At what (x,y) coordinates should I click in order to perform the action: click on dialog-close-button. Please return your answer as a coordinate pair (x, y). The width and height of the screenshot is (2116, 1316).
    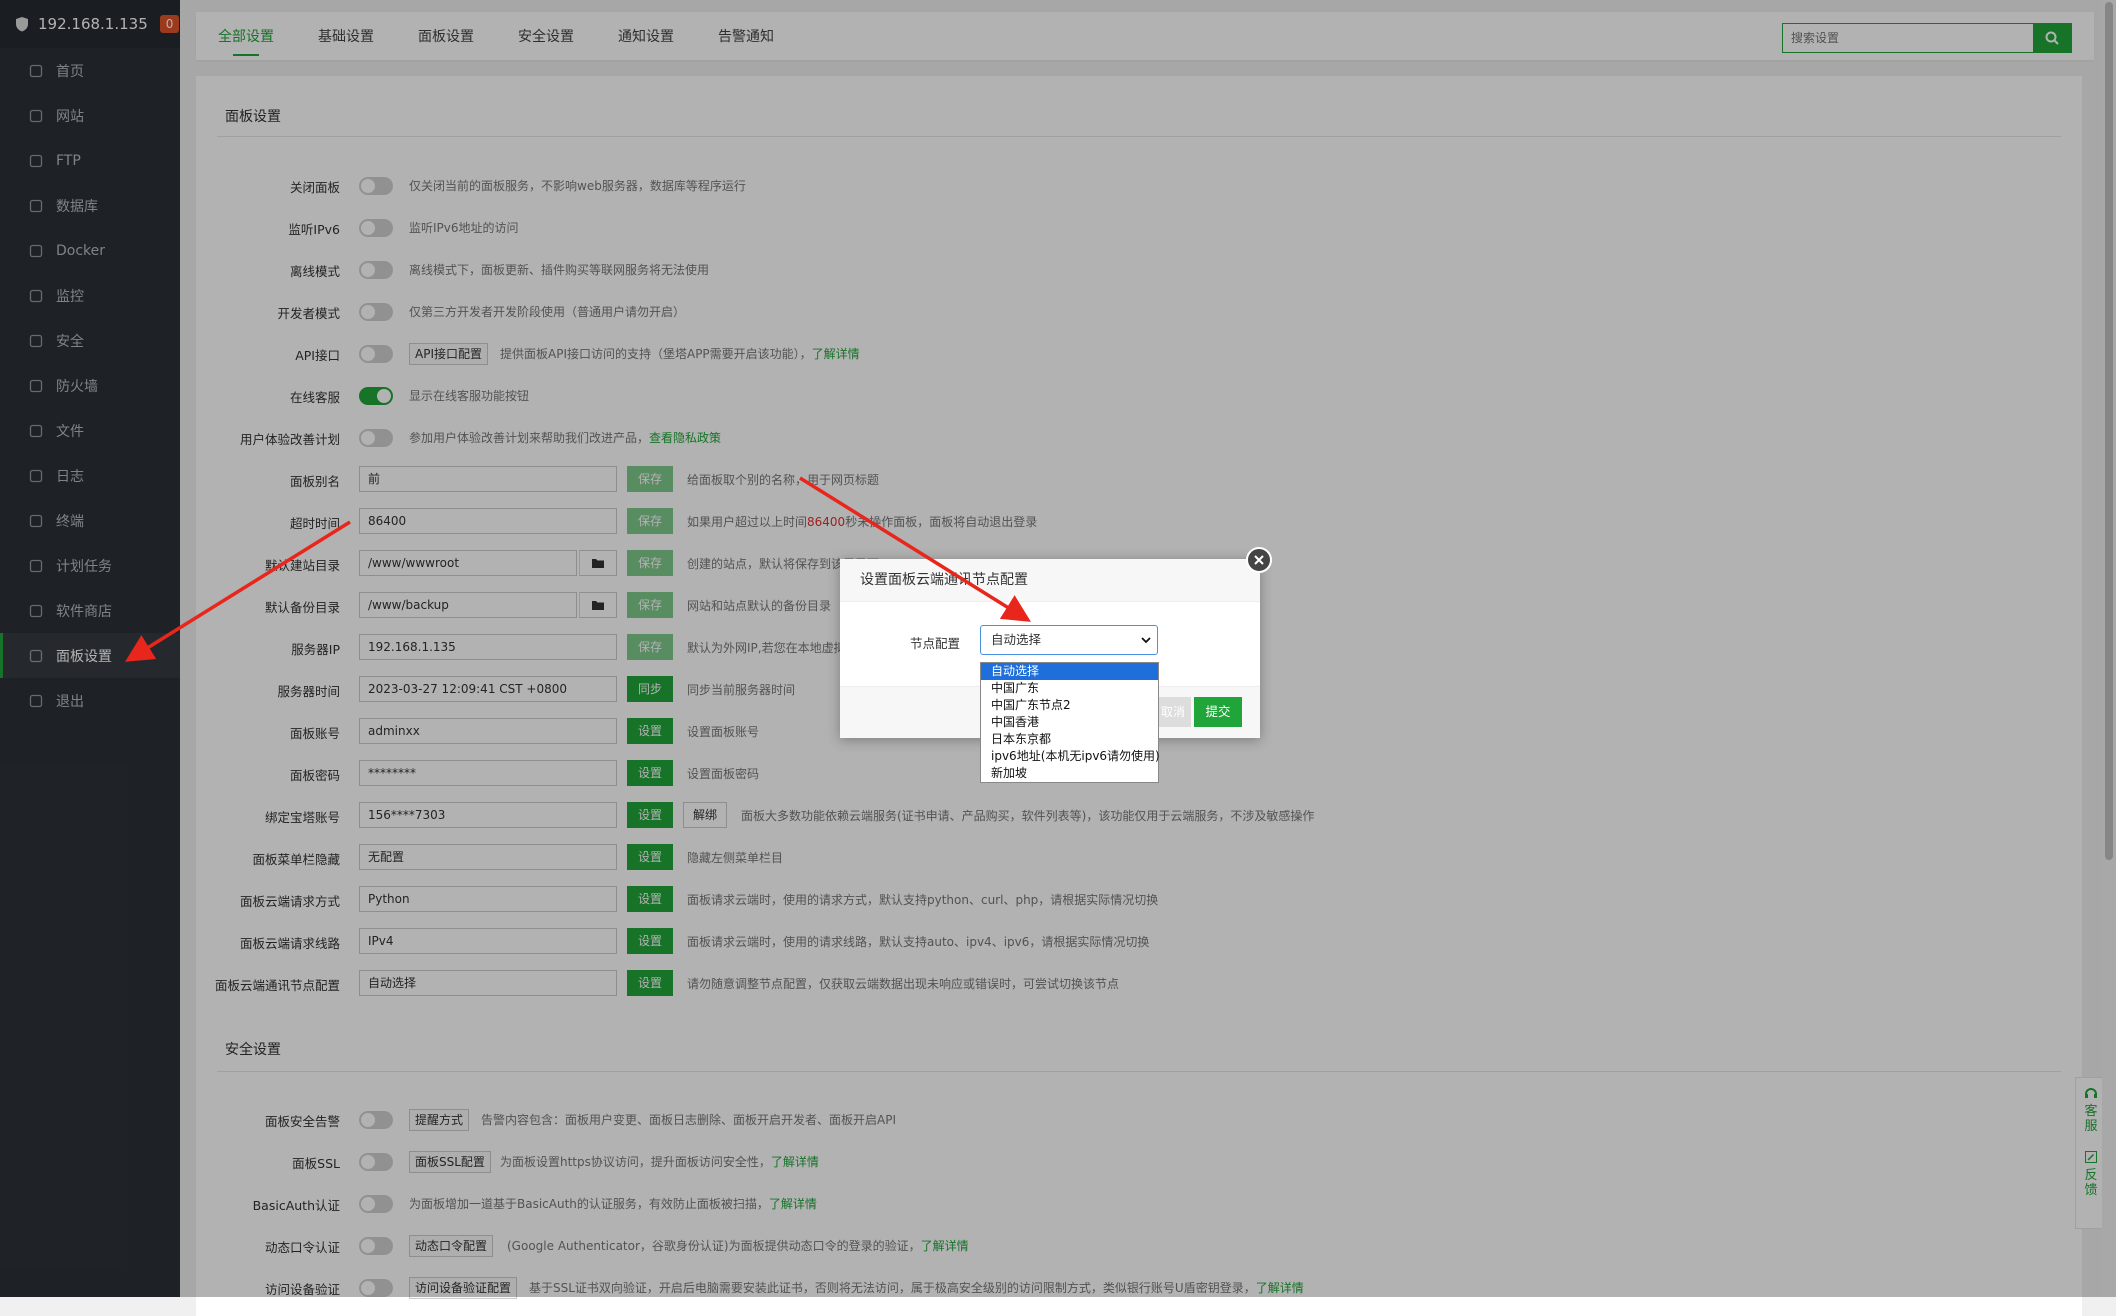
    Looking at the image, I should click on (1259, 560).